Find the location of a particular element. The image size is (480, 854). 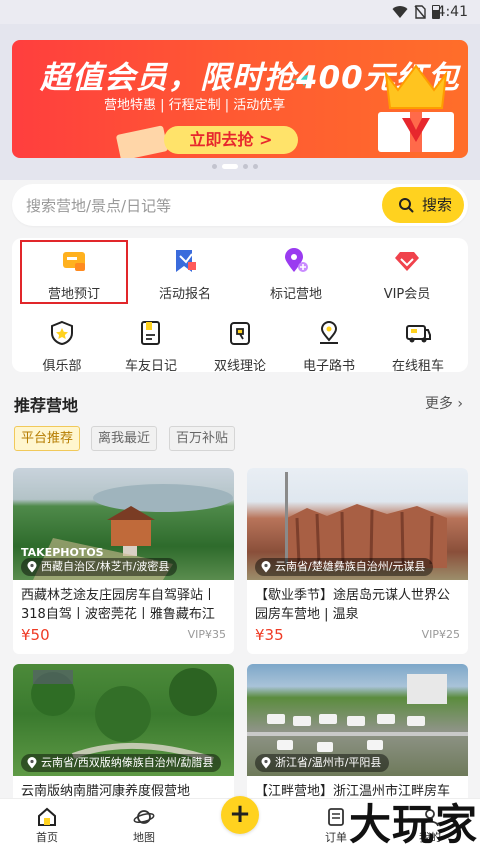

tab-nearby: 离我最近 is located at coordinates (124, 438).